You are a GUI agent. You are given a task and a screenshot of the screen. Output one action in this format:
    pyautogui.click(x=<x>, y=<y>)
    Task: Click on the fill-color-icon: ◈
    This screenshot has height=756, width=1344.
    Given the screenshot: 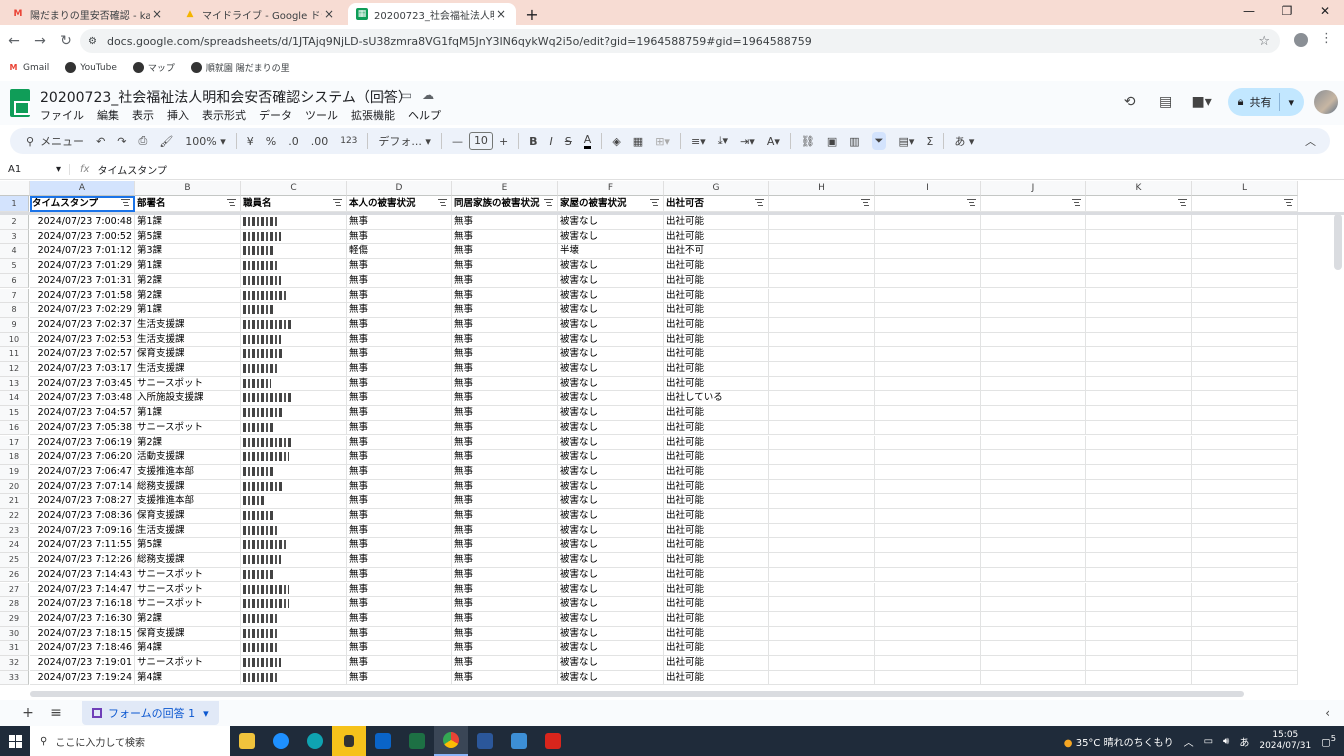 What is the action you would take?
    pyautogui.click(x=616, y=141)
    